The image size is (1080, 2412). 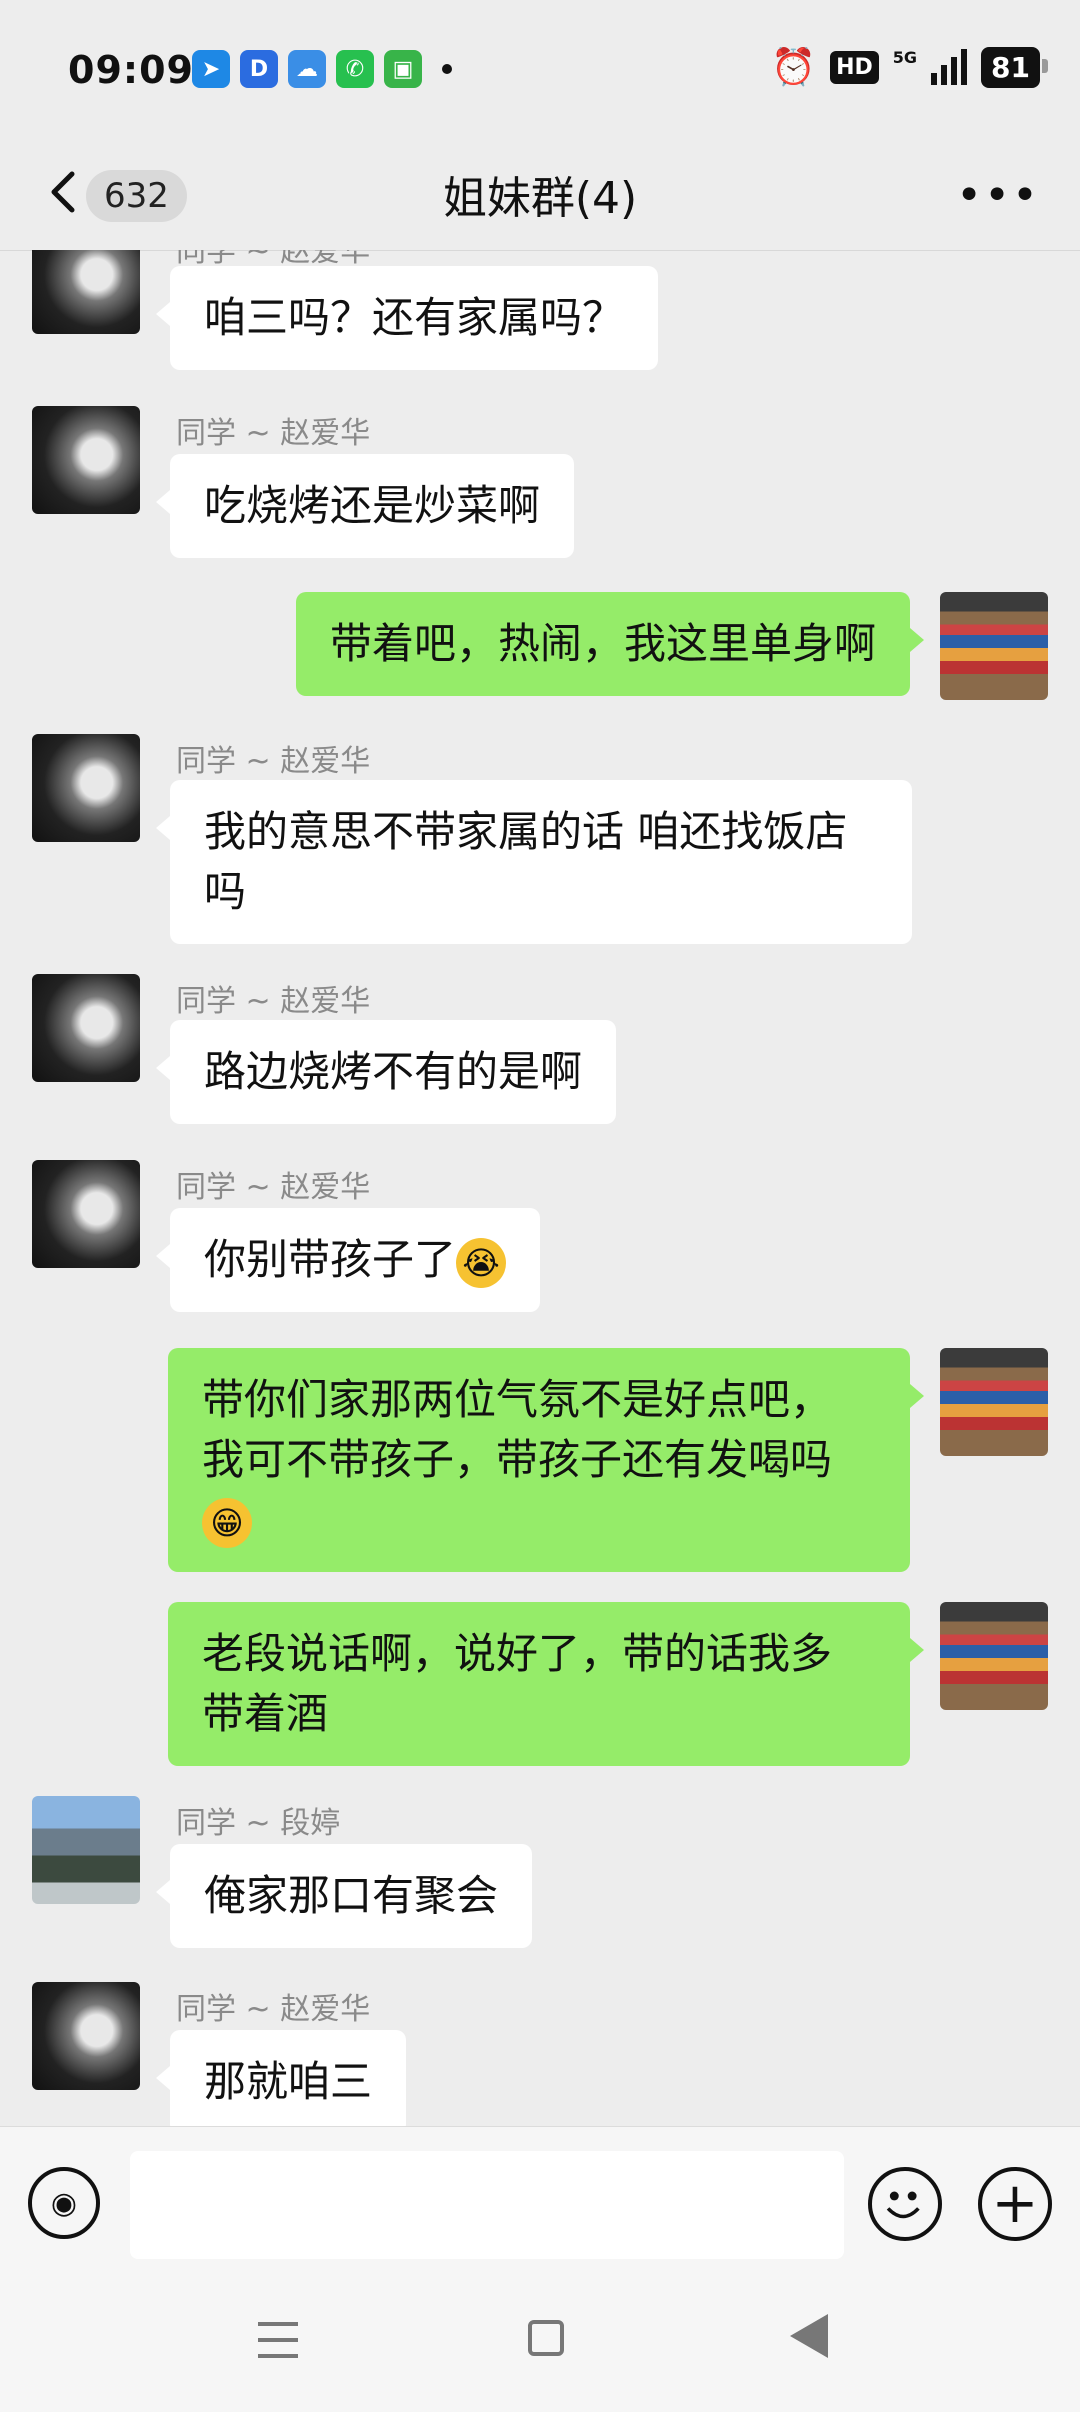 I want to click on message-bubble: 路边烧烤不有的是啊, so click(x=386, y=1072).